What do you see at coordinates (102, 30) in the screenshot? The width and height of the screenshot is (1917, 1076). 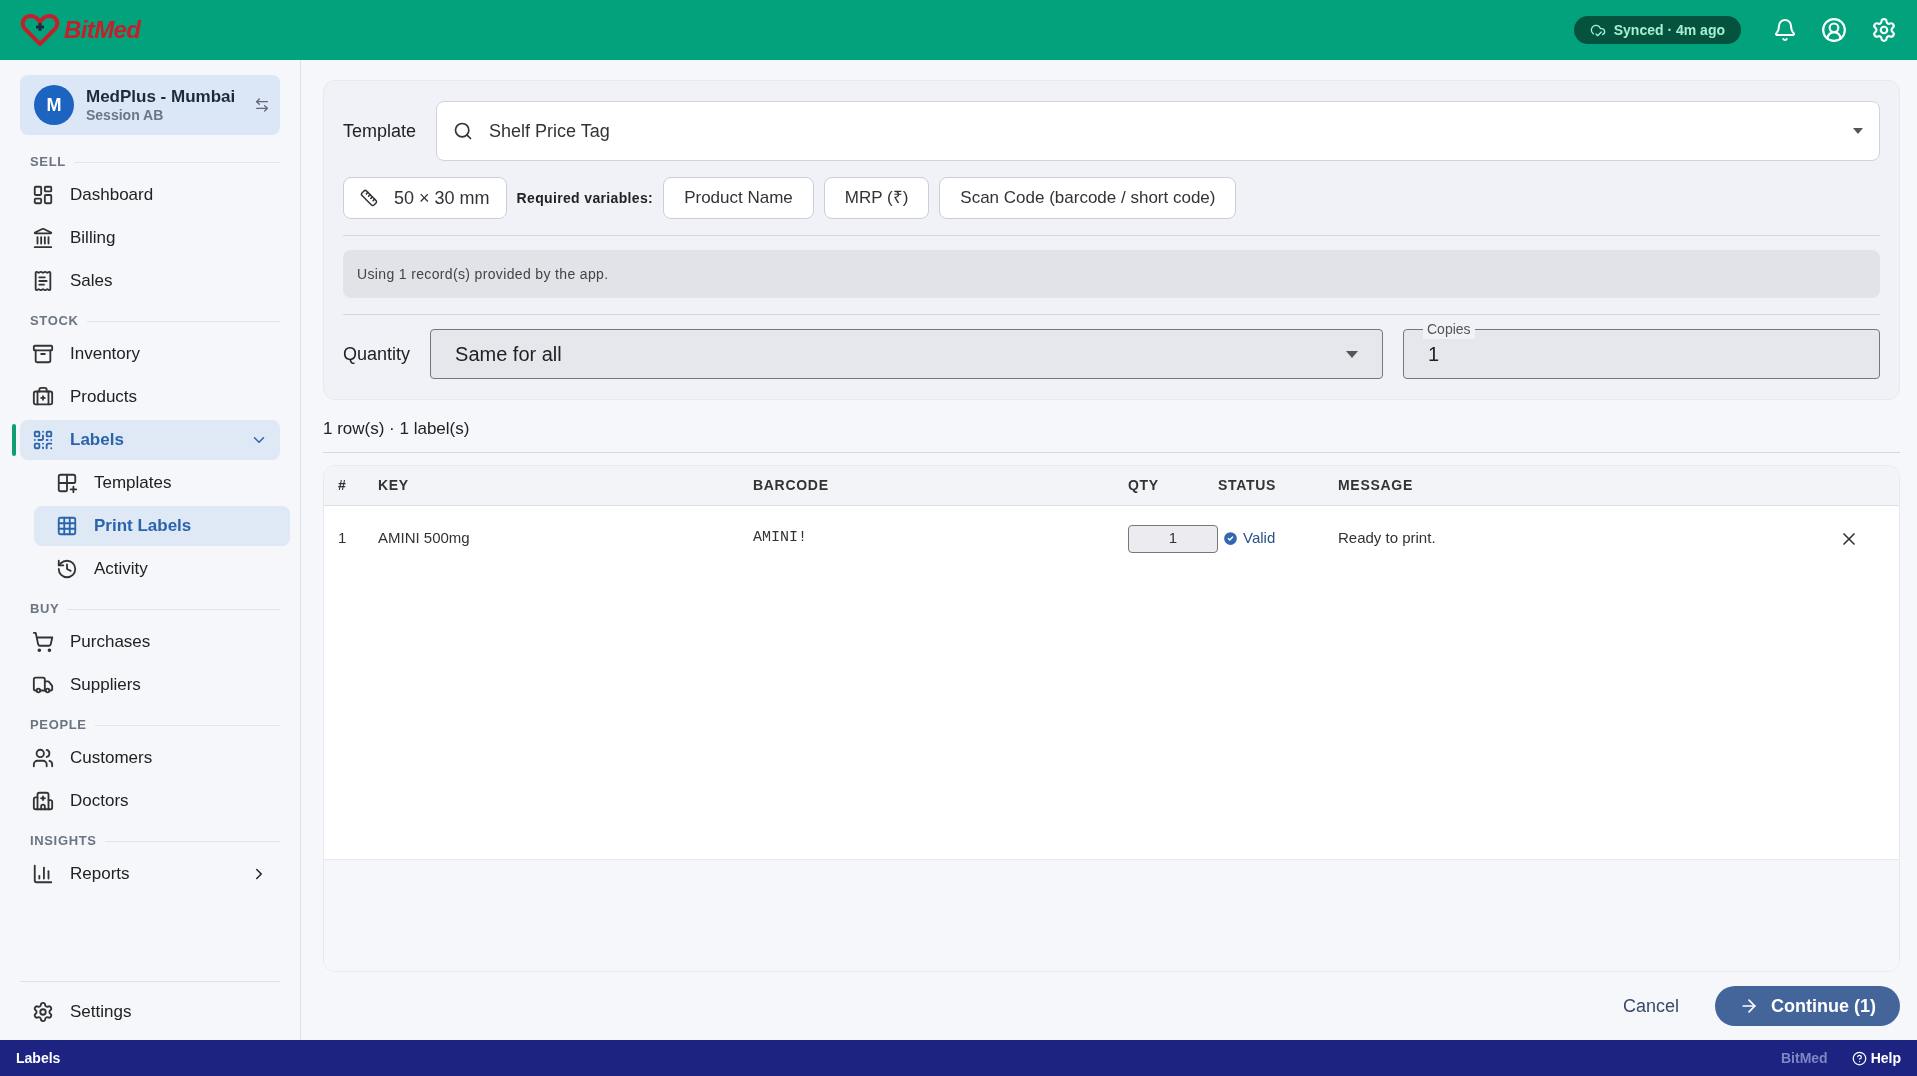 I see `logo-text: BitMed` at bounding box center [102, 30].